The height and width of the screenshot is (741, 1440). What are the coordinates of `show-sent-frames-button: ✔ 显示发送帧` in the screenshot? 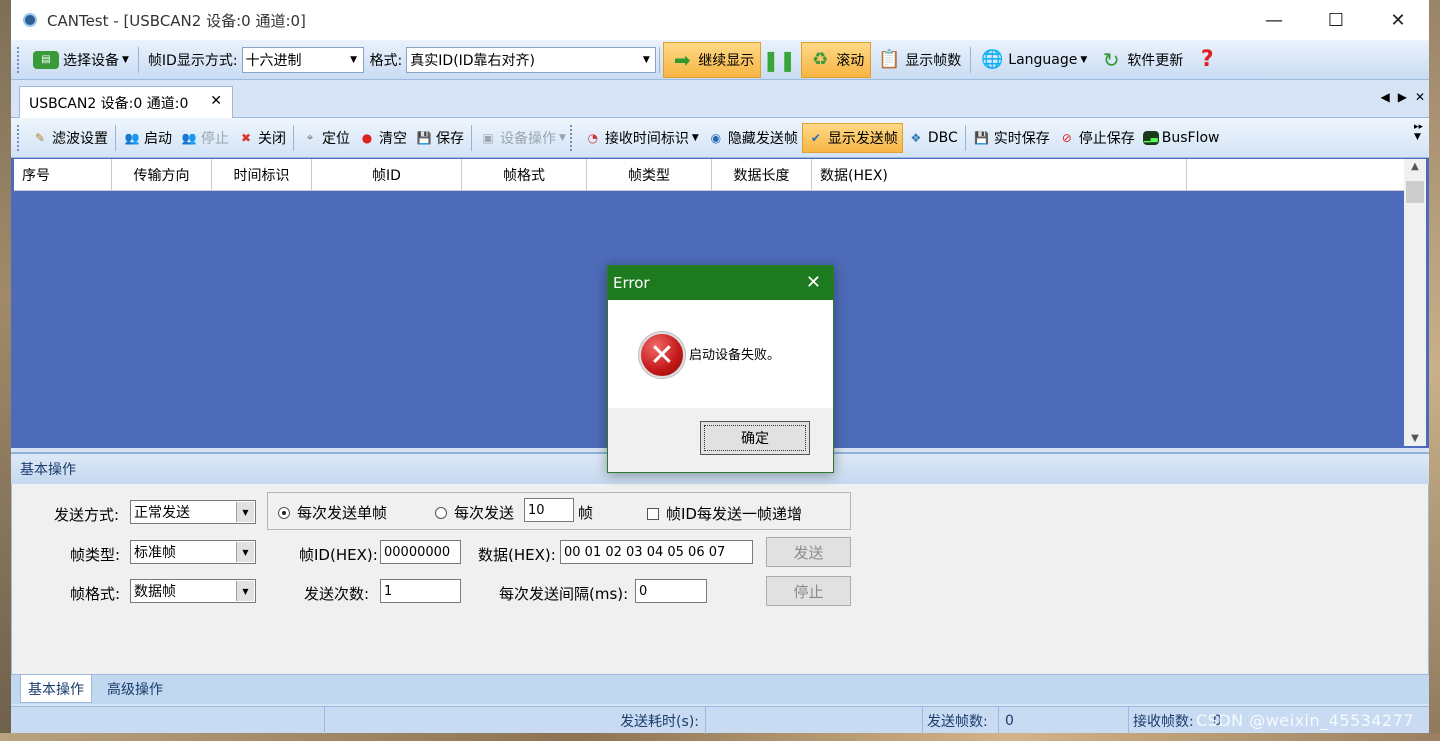 It's located at (852, 137).